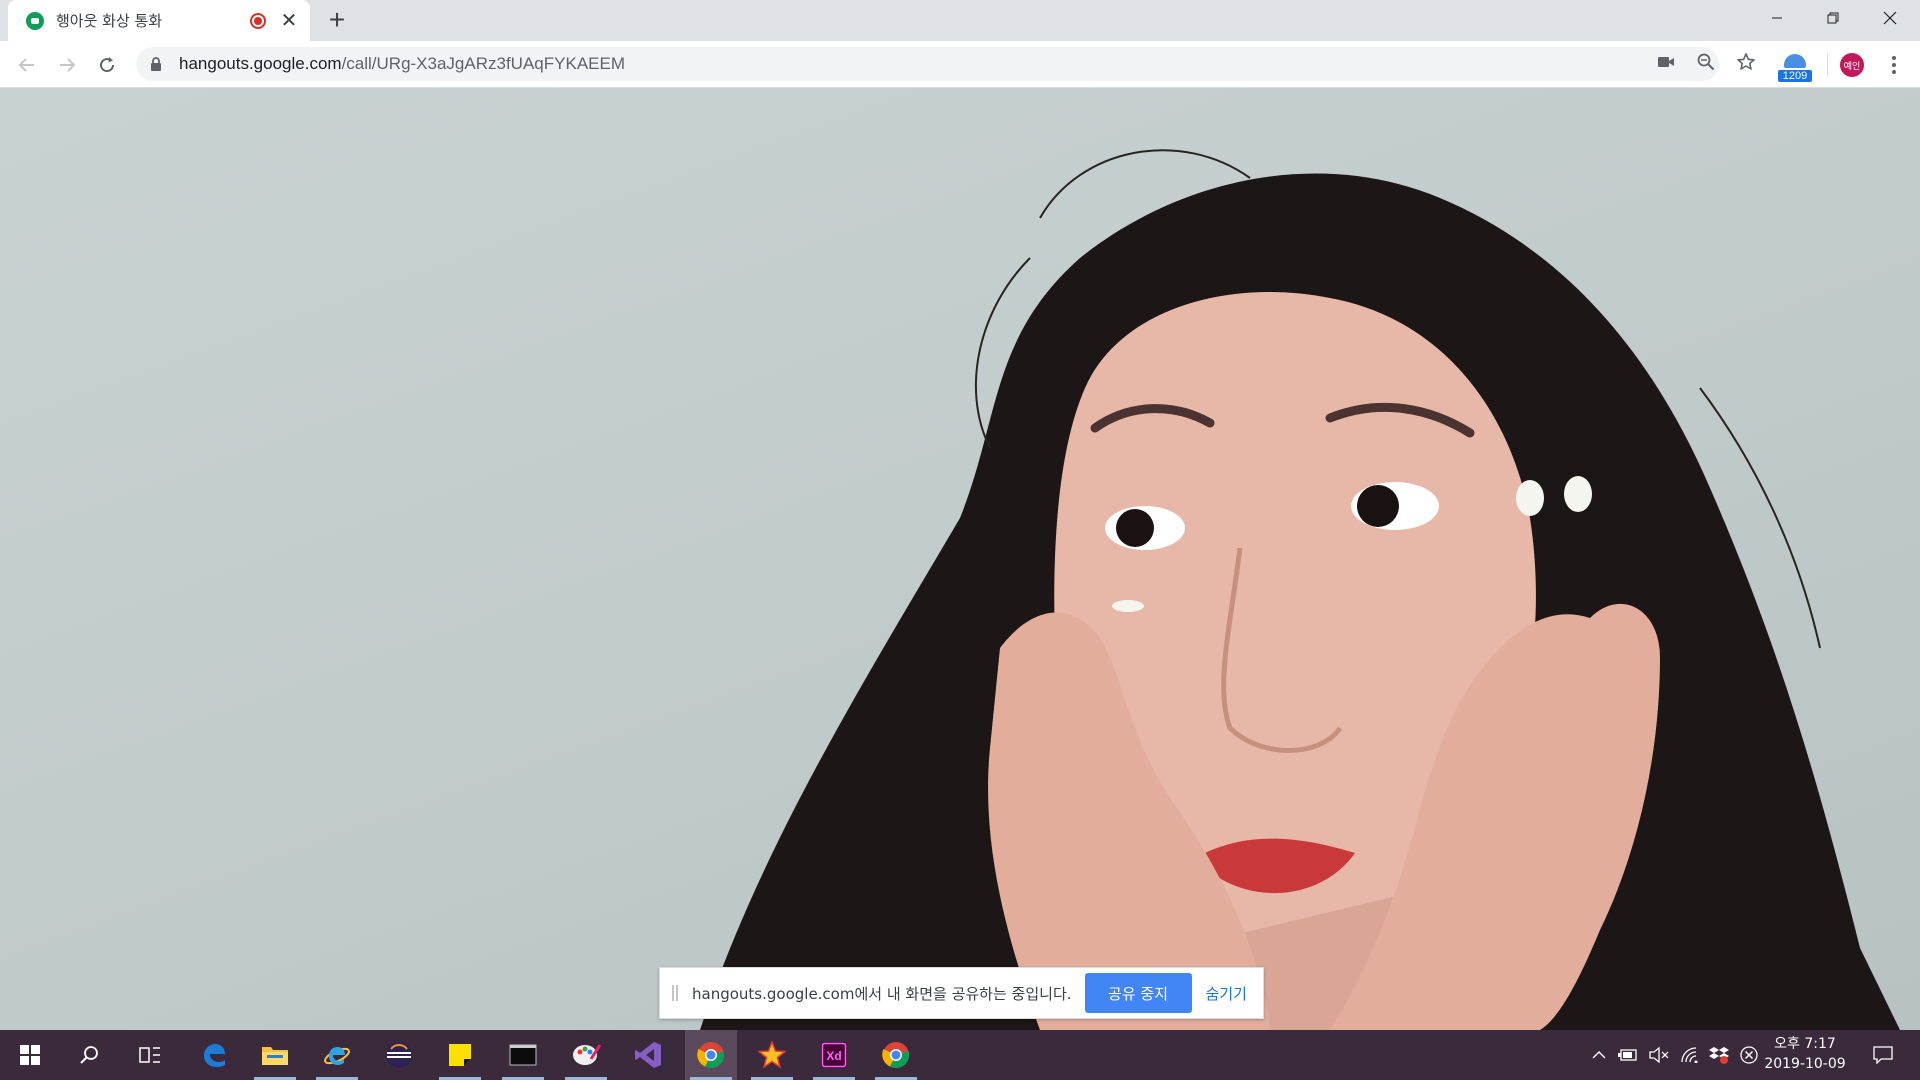 This screenshot has width=1920, height=1080. I want to click on toolbar-divider, so click(1827, 65).